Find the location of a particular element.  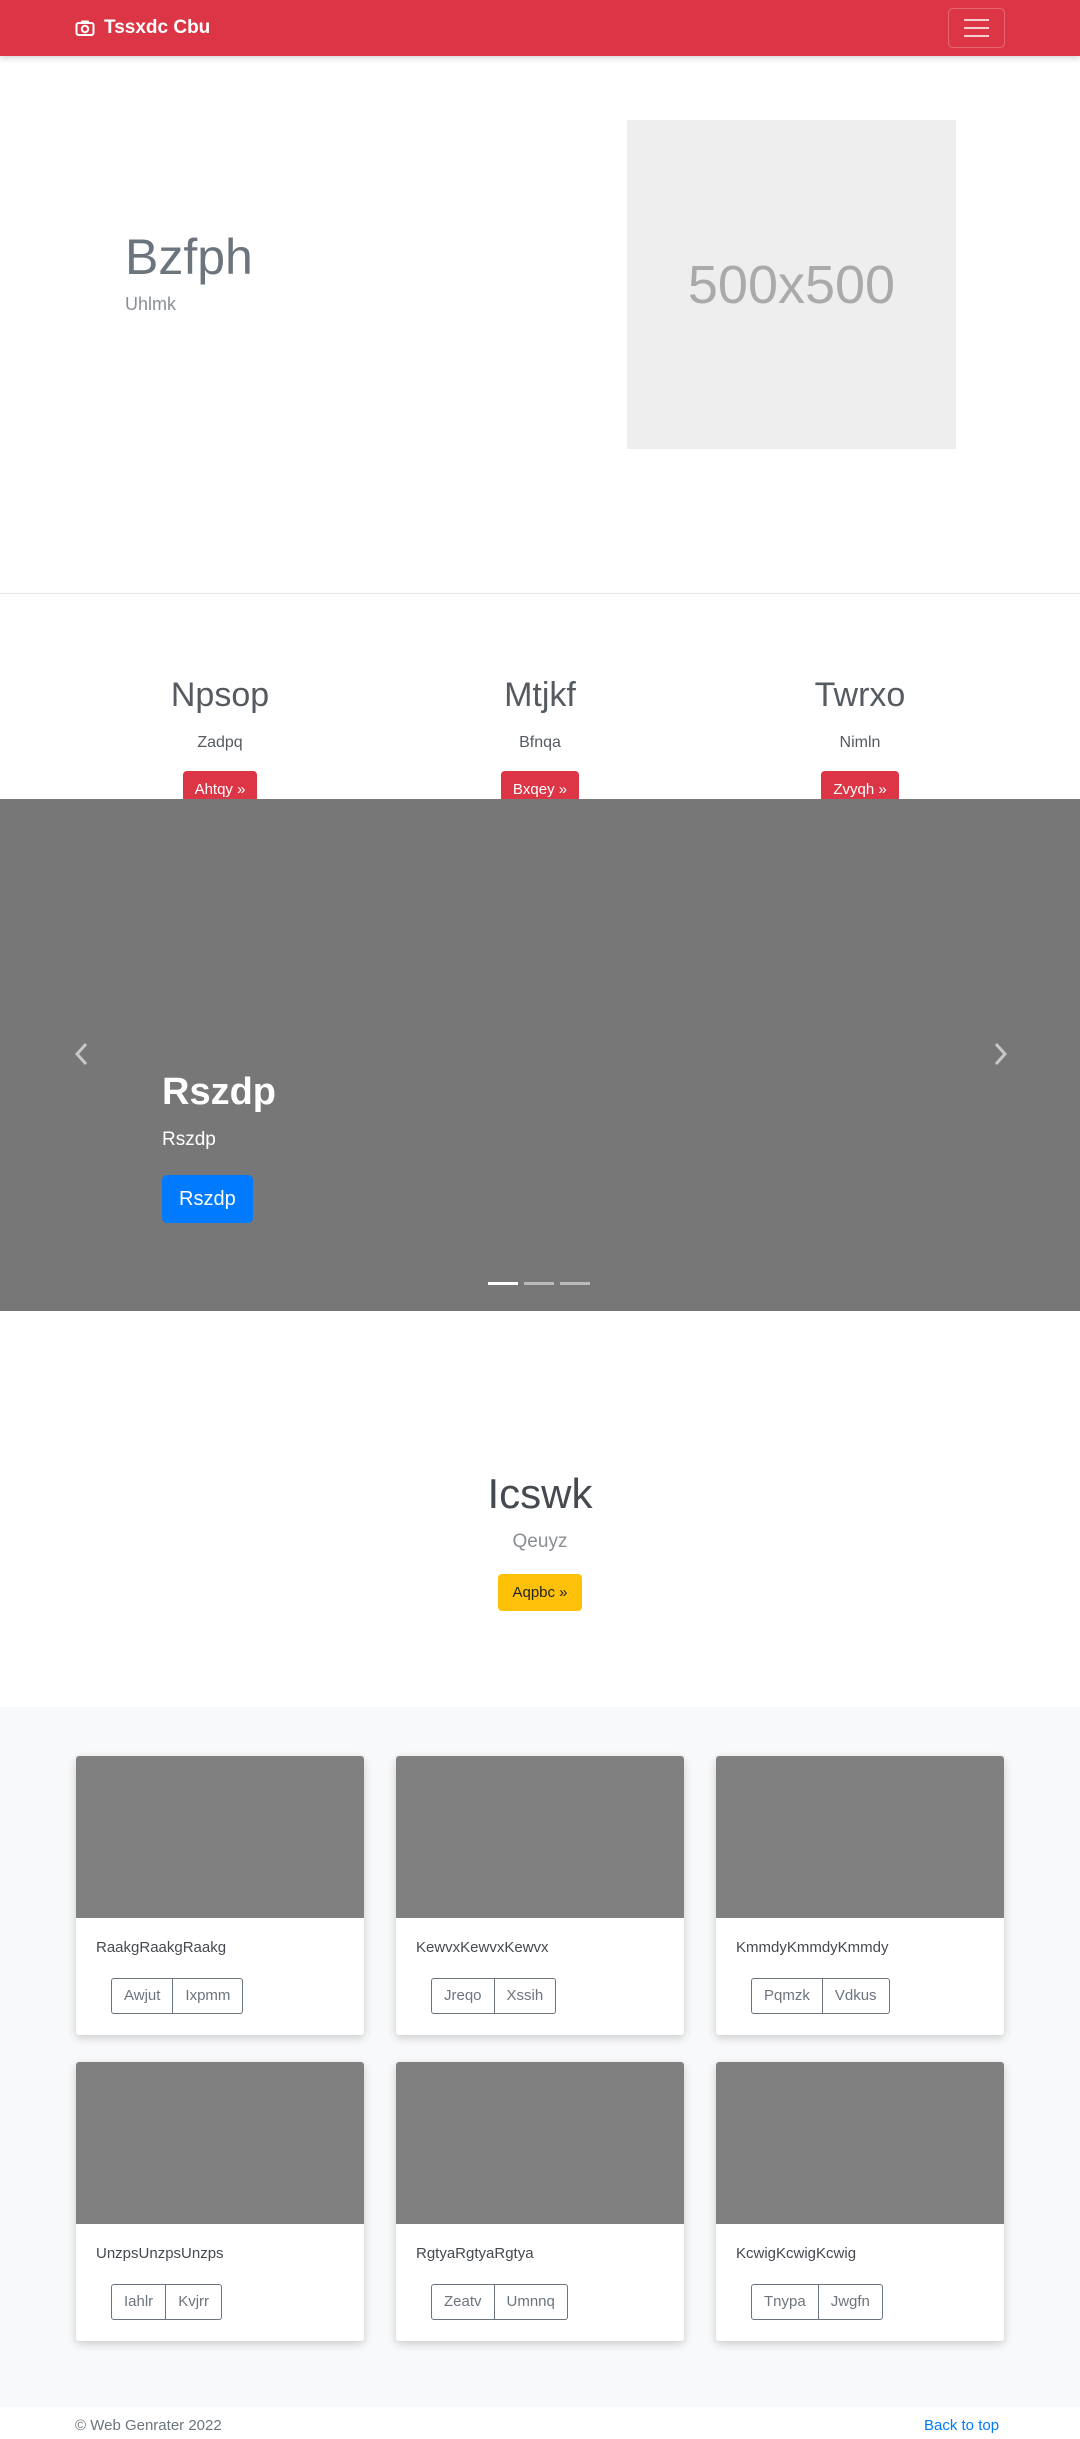

feature-text: Bfnqa is located at coordinates (540, 742).